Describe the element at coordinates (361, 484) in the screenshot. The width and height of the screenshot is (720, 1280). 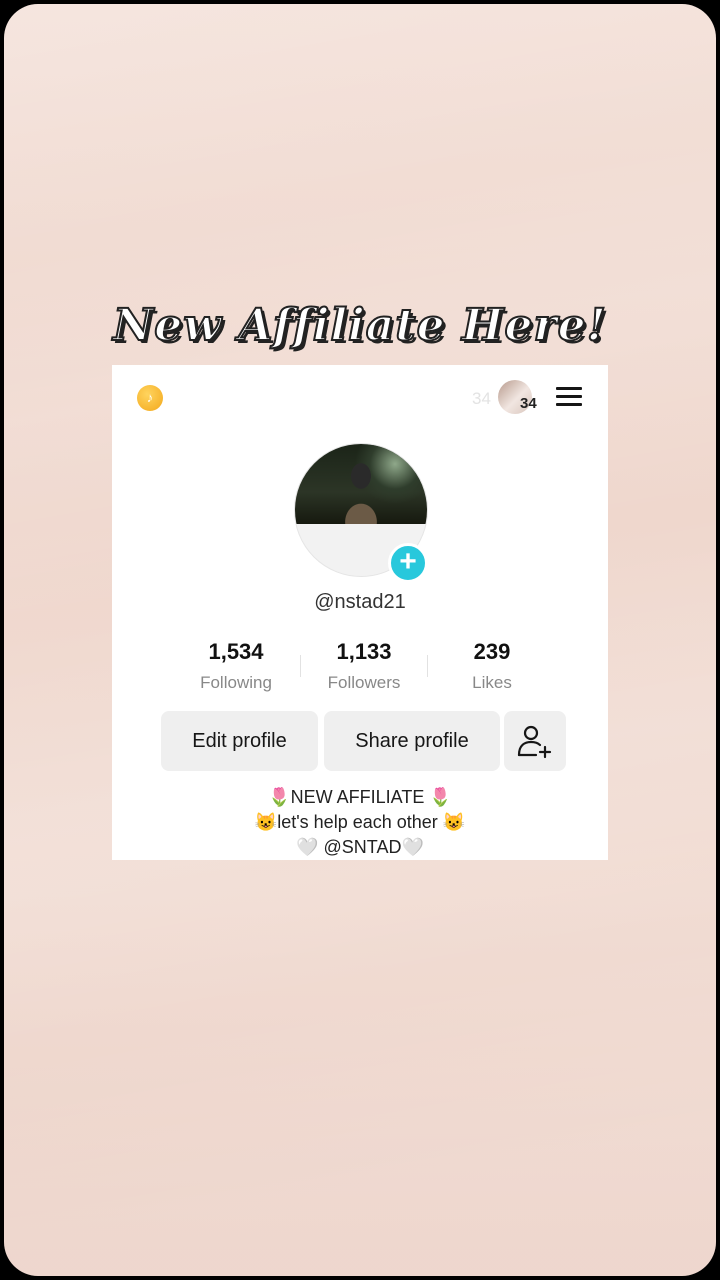
I see `avatar-photo` at that location.